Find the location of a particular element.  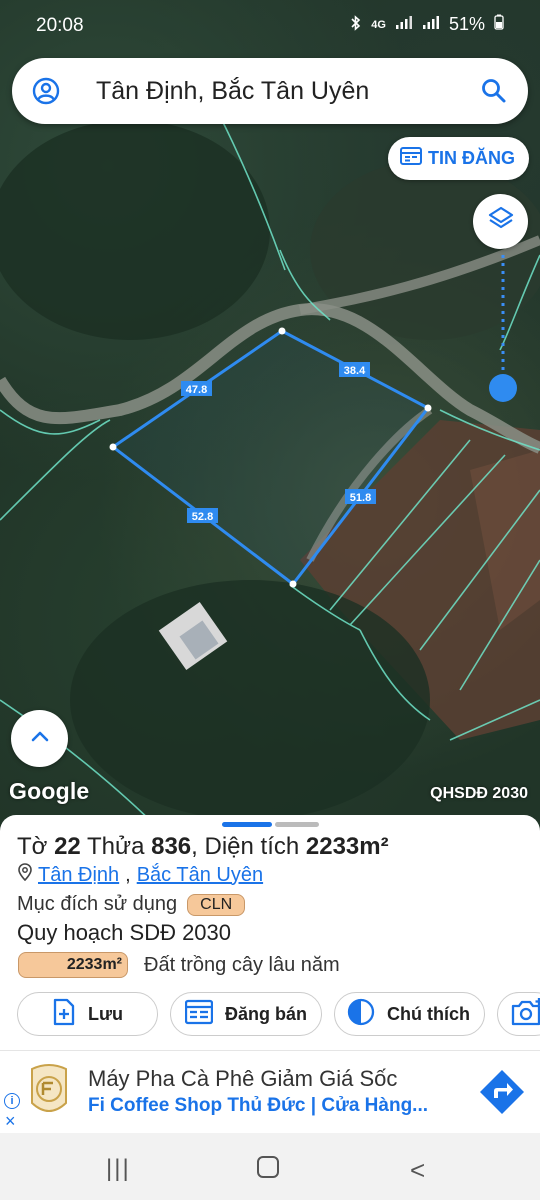

layers-icon is located at coordinates (501, 221).